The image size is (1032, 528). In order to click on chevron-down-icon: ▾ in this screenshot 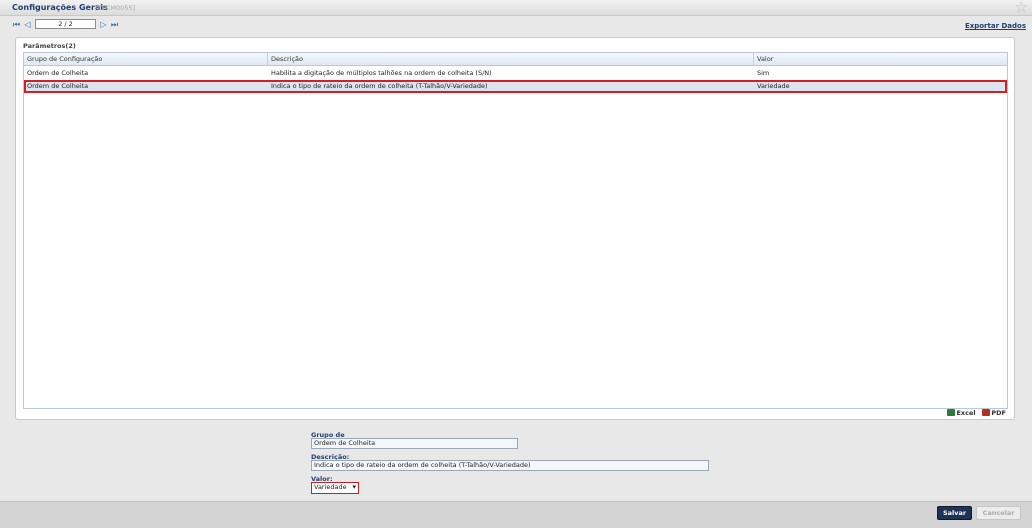, I will do `click(354, 487)`.